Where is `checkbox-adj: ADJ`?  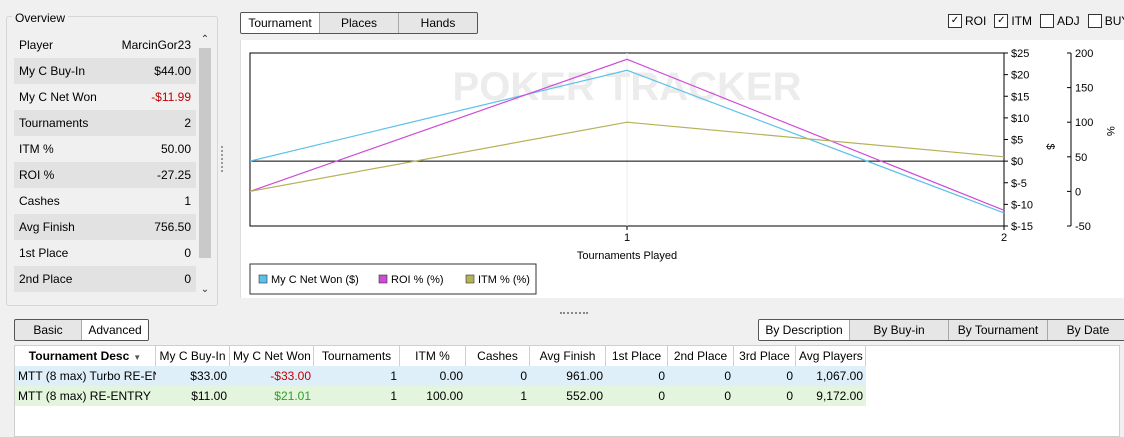
checkbox-adj: ADJ is located at coordinates (1060, 21).